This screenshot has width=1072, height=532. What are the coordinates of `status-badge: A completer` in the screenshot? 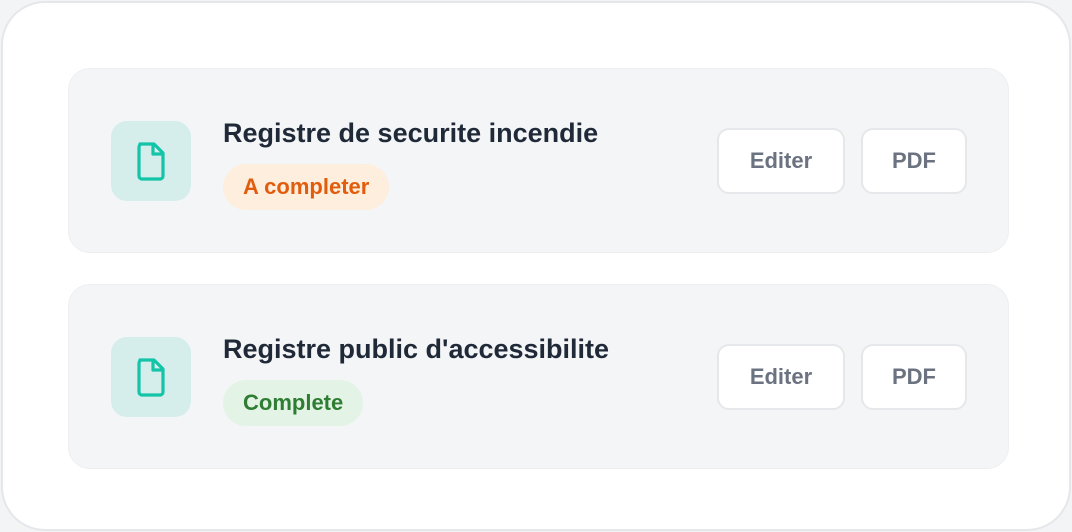 It's located at (306, 187).